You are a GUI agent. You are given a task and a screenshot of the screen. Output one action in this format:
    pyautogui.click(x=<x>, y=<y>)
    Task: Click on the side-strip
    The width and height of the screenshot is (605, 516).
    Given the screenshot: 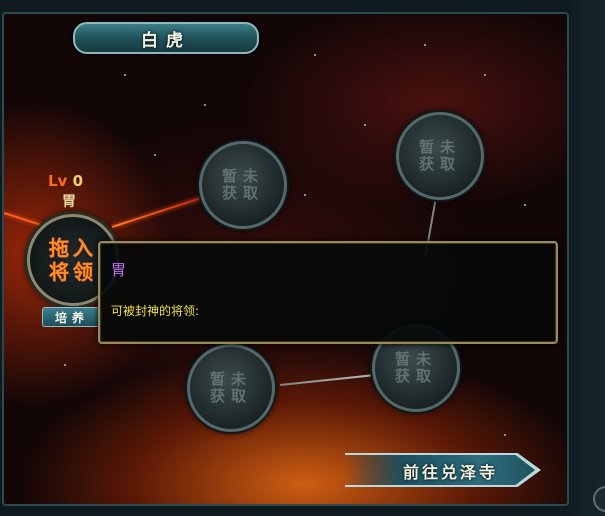 What is the action you would take?
    pyautogui.click(x=587, y=258)
    